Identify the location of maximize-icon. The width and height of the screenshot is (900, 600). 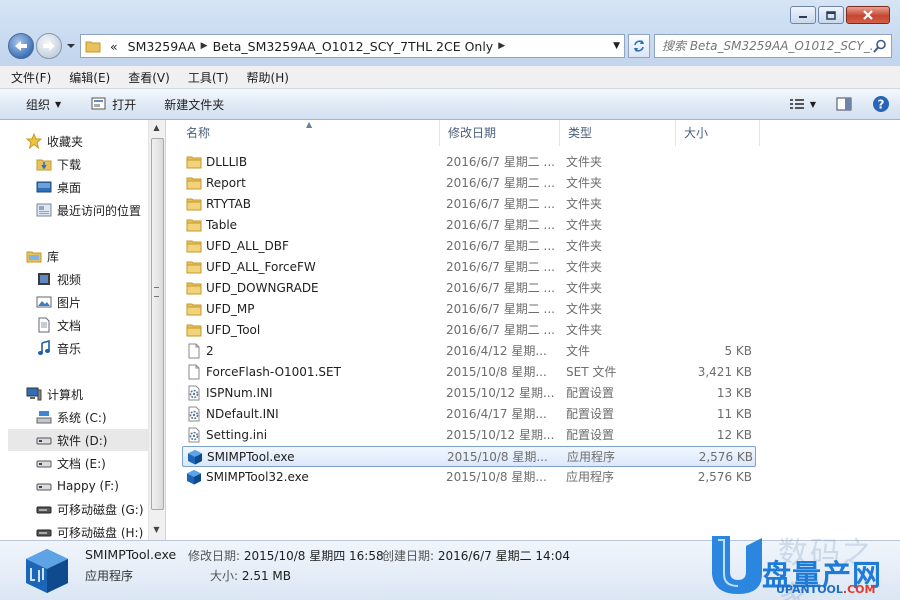
(831, 15).